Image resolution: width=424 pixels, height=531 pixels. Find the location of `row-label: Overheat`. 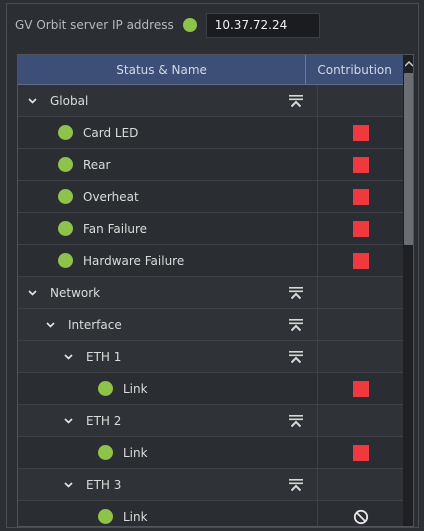

row-label: Overheat is located at coordinates (111, 196).